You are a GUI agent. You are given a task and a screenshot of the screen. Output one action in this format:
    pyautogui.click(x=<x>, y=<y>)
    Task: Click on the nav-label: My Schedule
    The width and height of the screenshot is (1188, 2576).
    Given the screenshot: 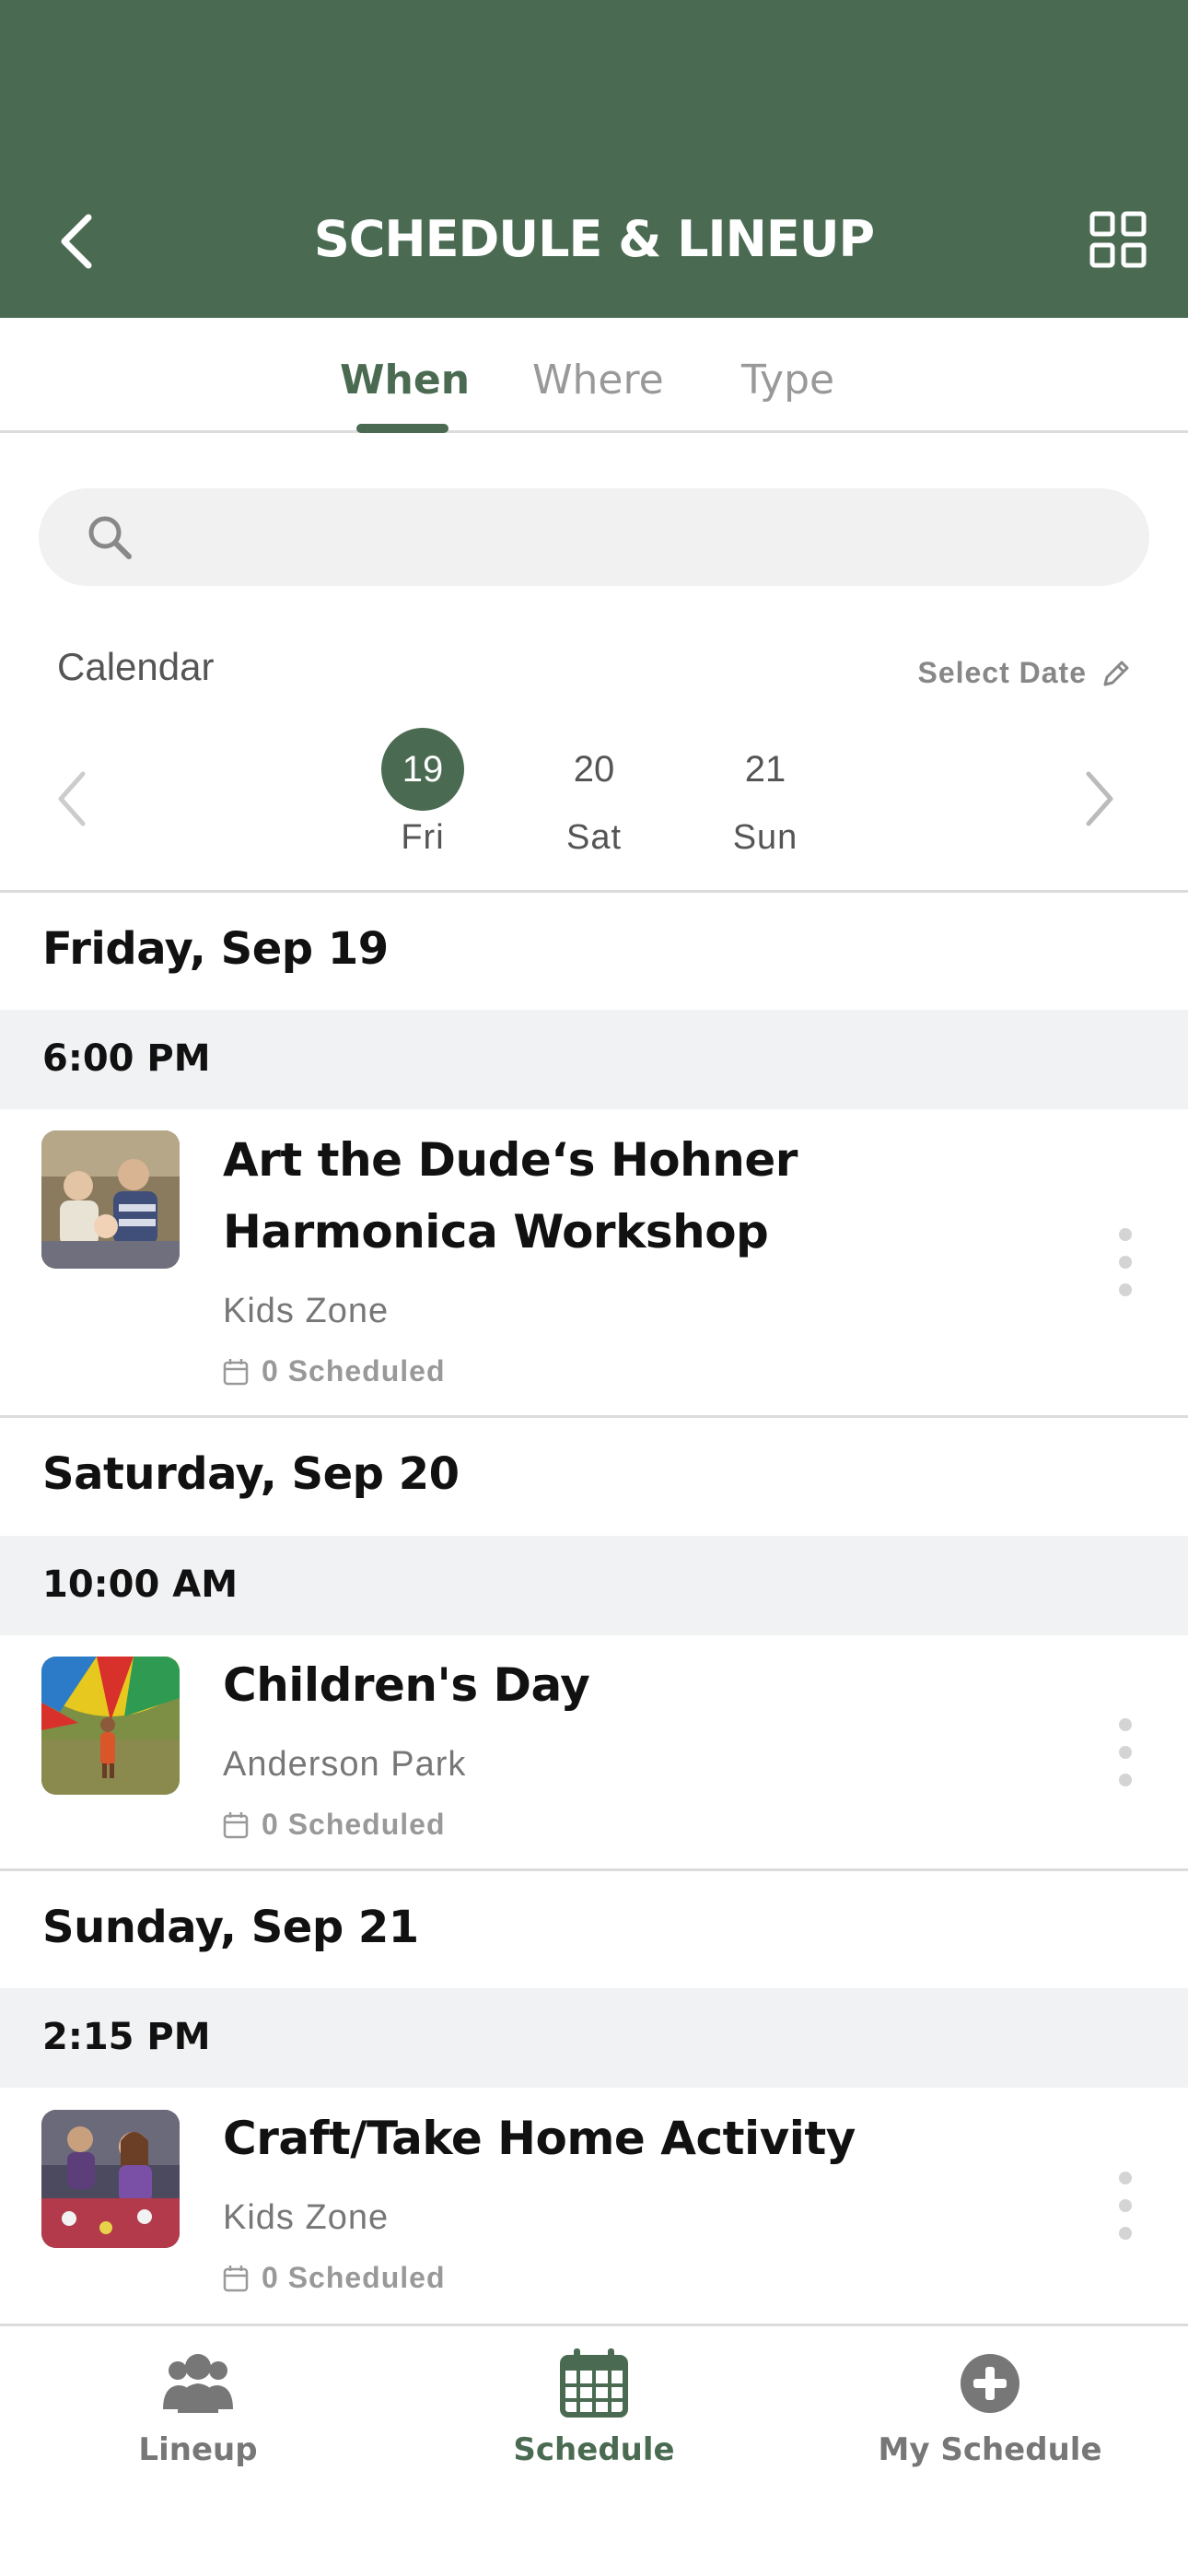 What is the action you would take?
    pyautogui.click(x=990, y=2449)
    